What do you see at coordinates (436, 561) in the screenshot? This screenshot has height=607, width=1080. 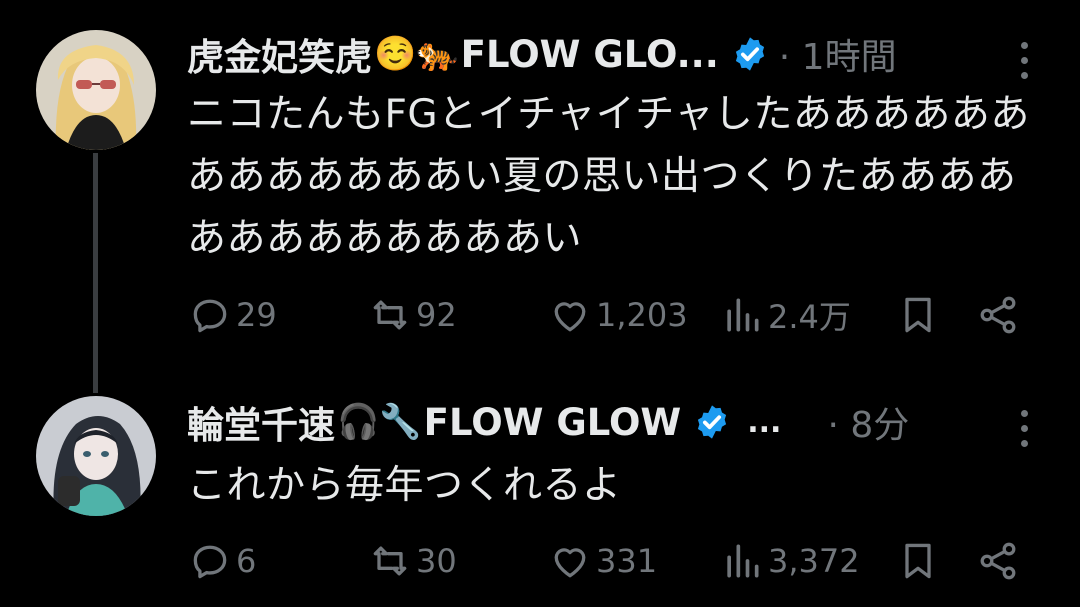 I see `retweet-count: 30` at bounding box center [436, 561].